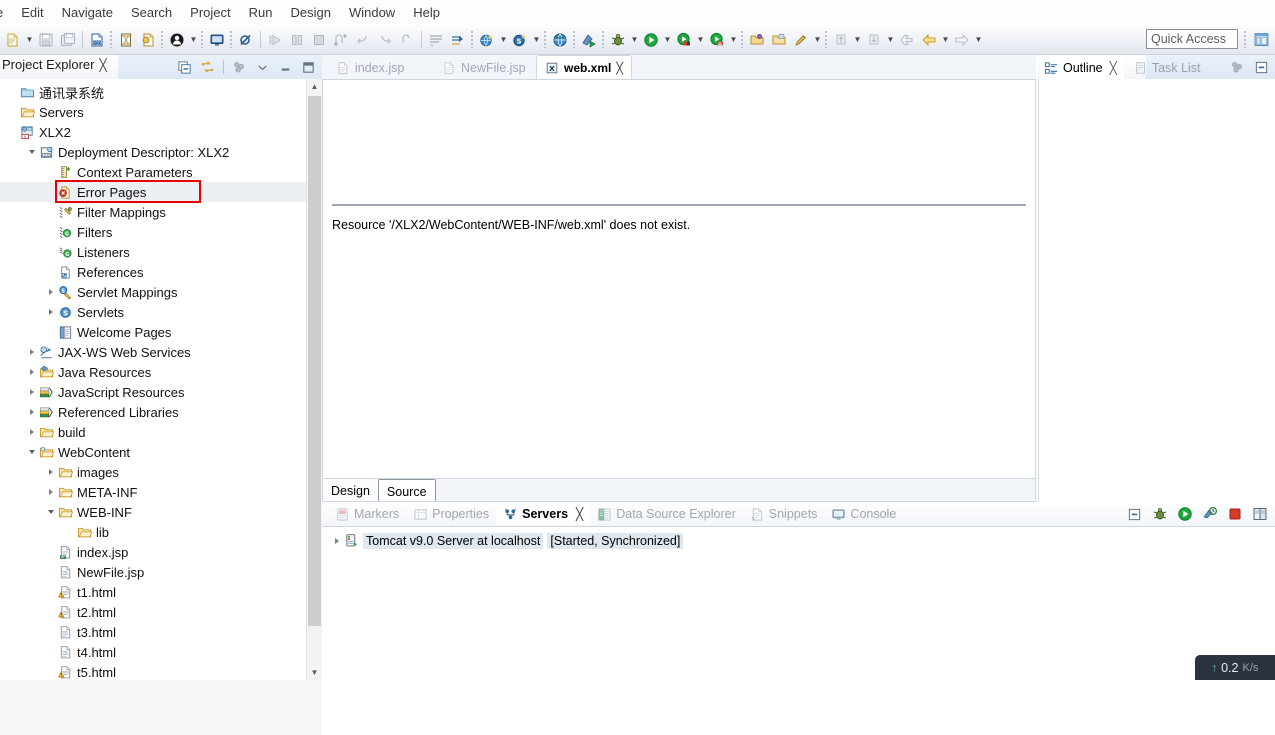 This screenshot has height=735, width=1275. I want to click on tab-task-list: Task List, so click(1169, 68).